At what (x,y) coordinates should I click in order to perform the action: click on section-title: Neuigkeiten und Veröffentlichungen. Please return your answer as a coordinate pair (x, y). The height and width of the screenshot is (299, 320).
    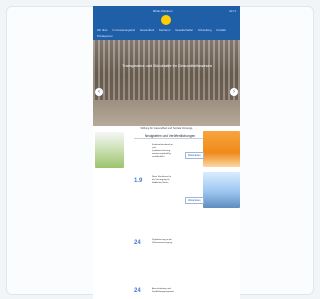
    Looking at the image, I should click on (170, 136).